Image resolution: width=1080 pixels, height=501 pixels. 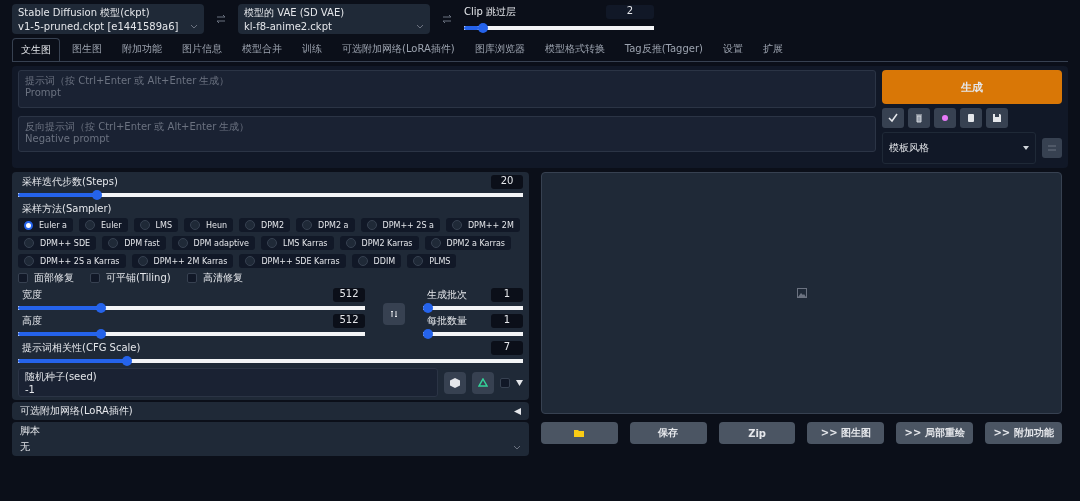 I want to click on option-label: LMS, so click(x=163, y=225).